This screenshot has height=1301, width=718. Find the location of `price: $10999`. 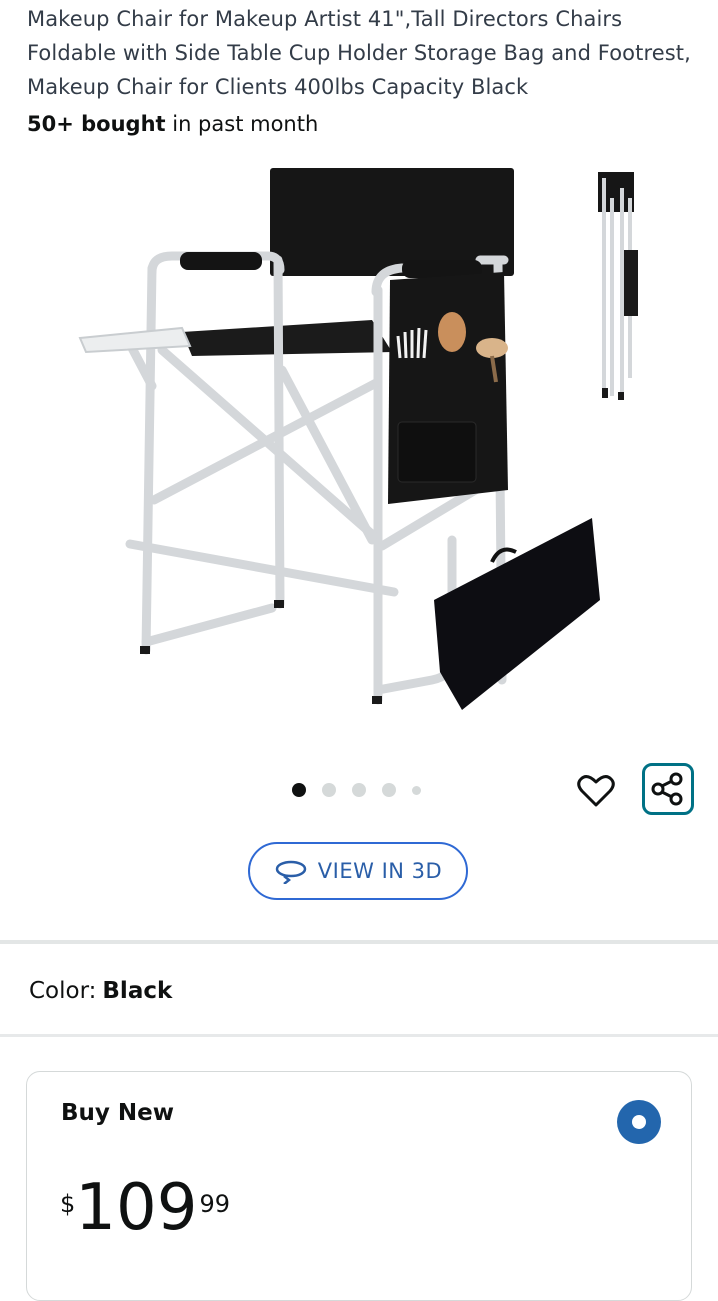

price: $10999 is located at coordinates (145, 1208).